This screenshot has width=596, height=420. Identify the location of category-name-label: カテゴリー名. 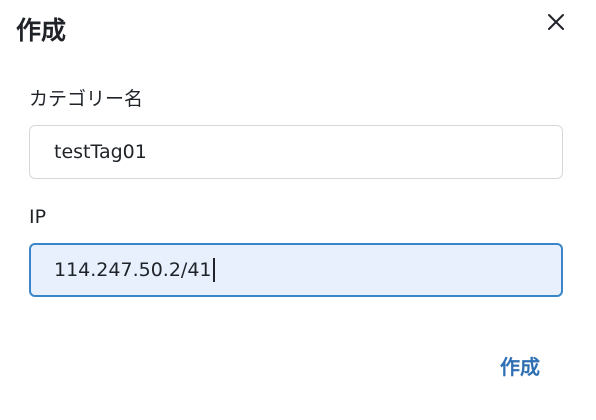
(86, 99).